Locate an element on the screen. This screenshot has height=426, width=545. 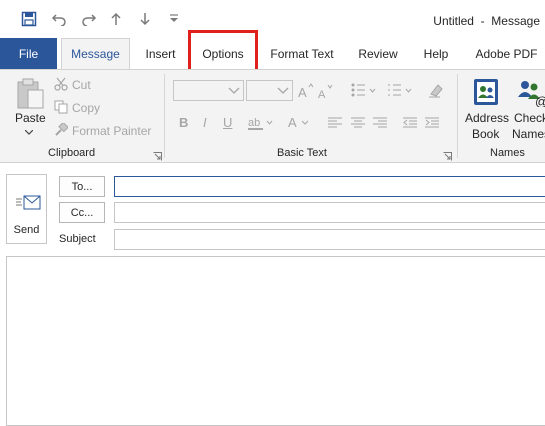
address-book-icon is located at coordinates (486, 92).